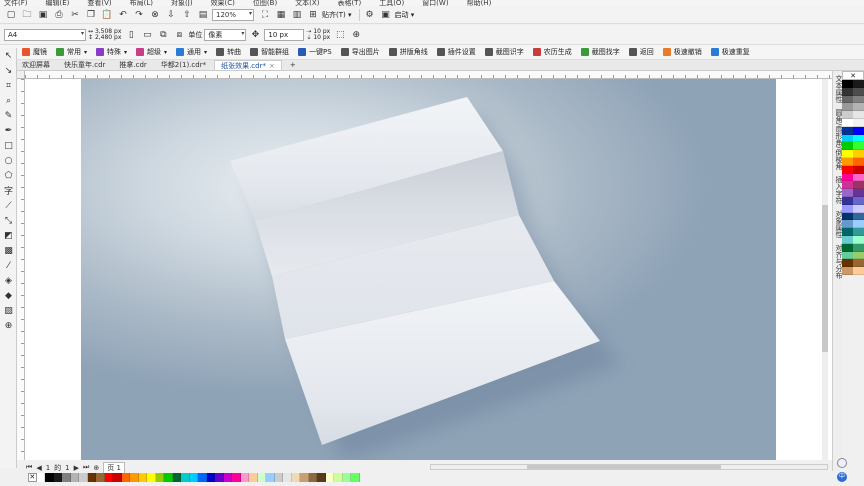  What do you see at coordinates (43, 15) in the screenshot?
I see `save-icon: ▣` at bounding box center [43, 15].